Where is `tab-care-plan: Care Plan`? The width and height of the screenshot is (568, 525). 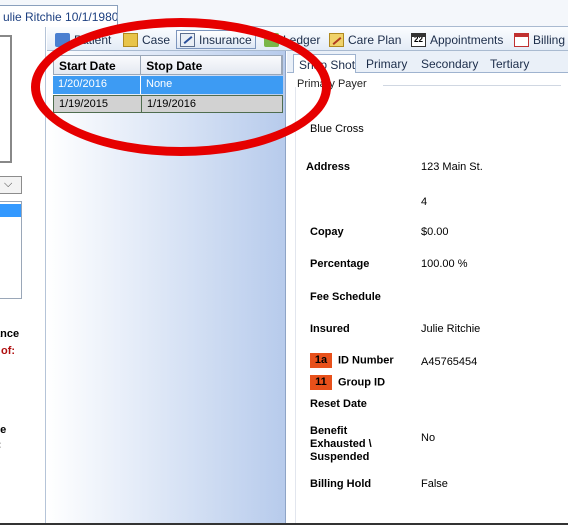 tab-care-plan: Care Plan is located at coordinates (365, 39).